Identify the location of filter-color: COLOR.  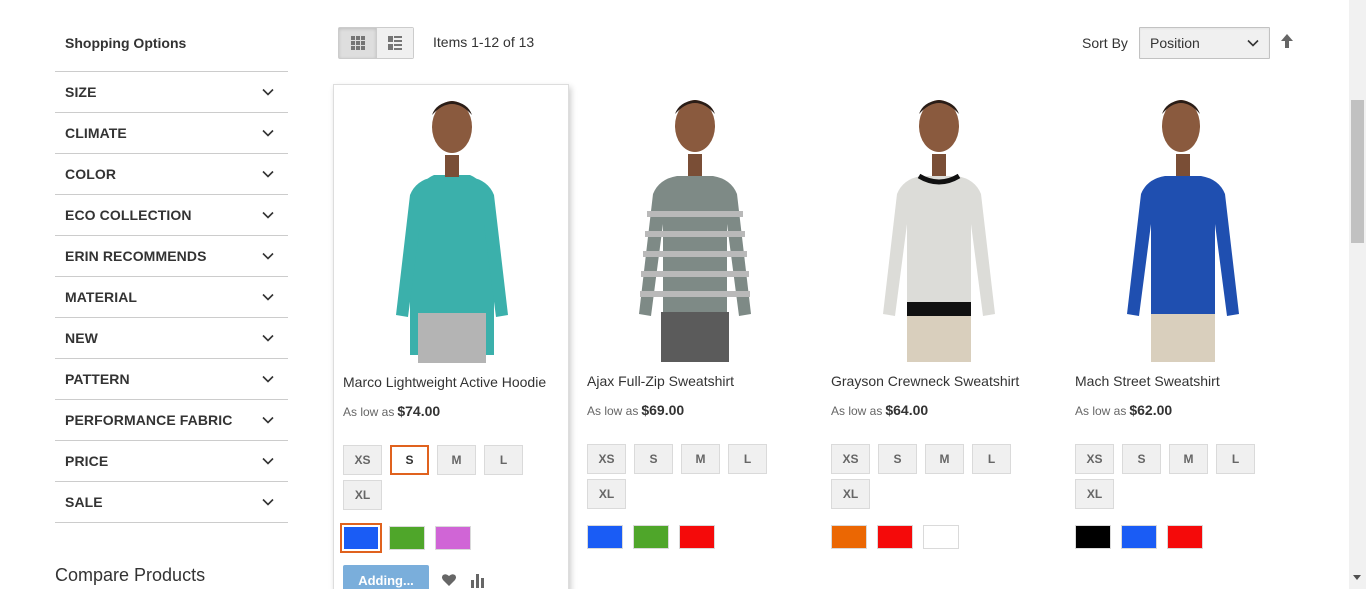
(171, 174).